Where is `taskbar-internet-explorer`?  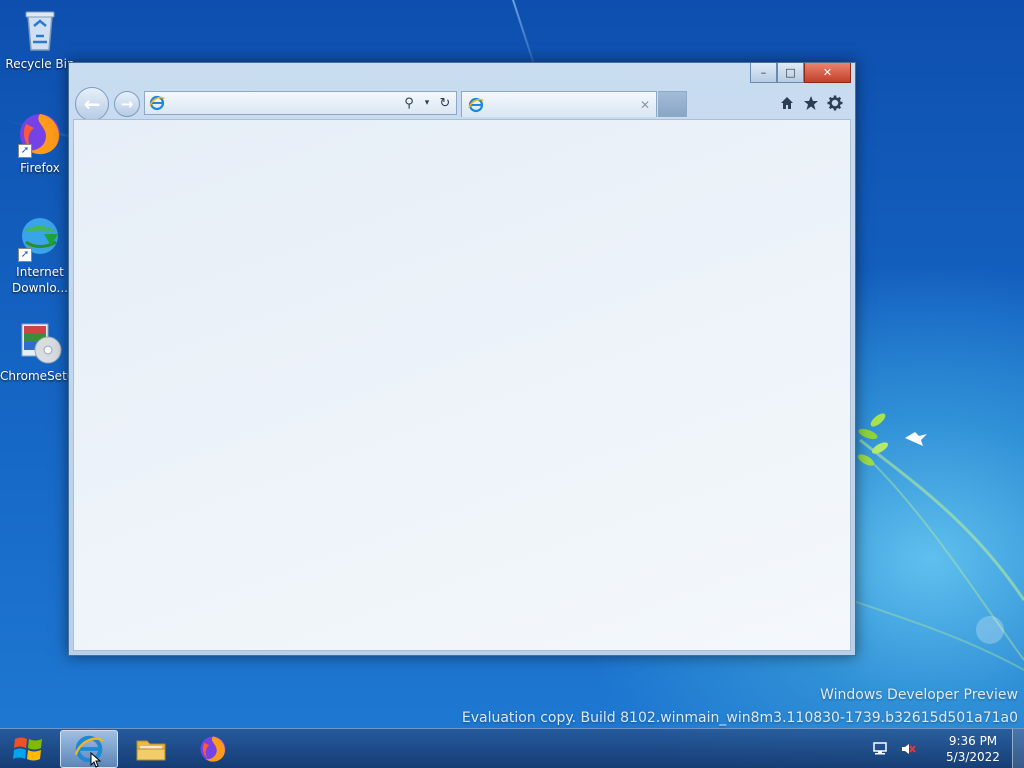 taskbar-internet-explorer is located at coordinates (89, 749).